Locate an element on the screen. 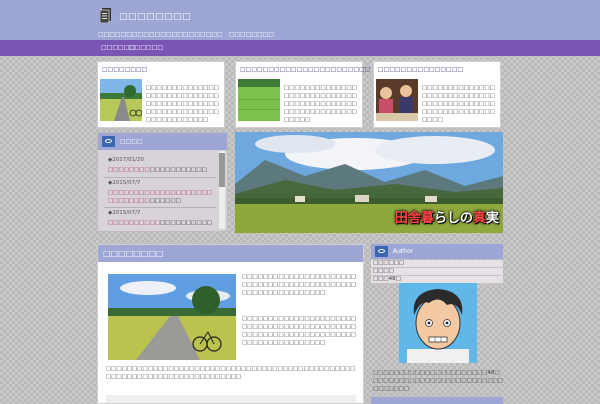 The width and height of the screenshot is (600, 404). news-link: □□□□□□□□□□ is located at coordinates (134, 223).